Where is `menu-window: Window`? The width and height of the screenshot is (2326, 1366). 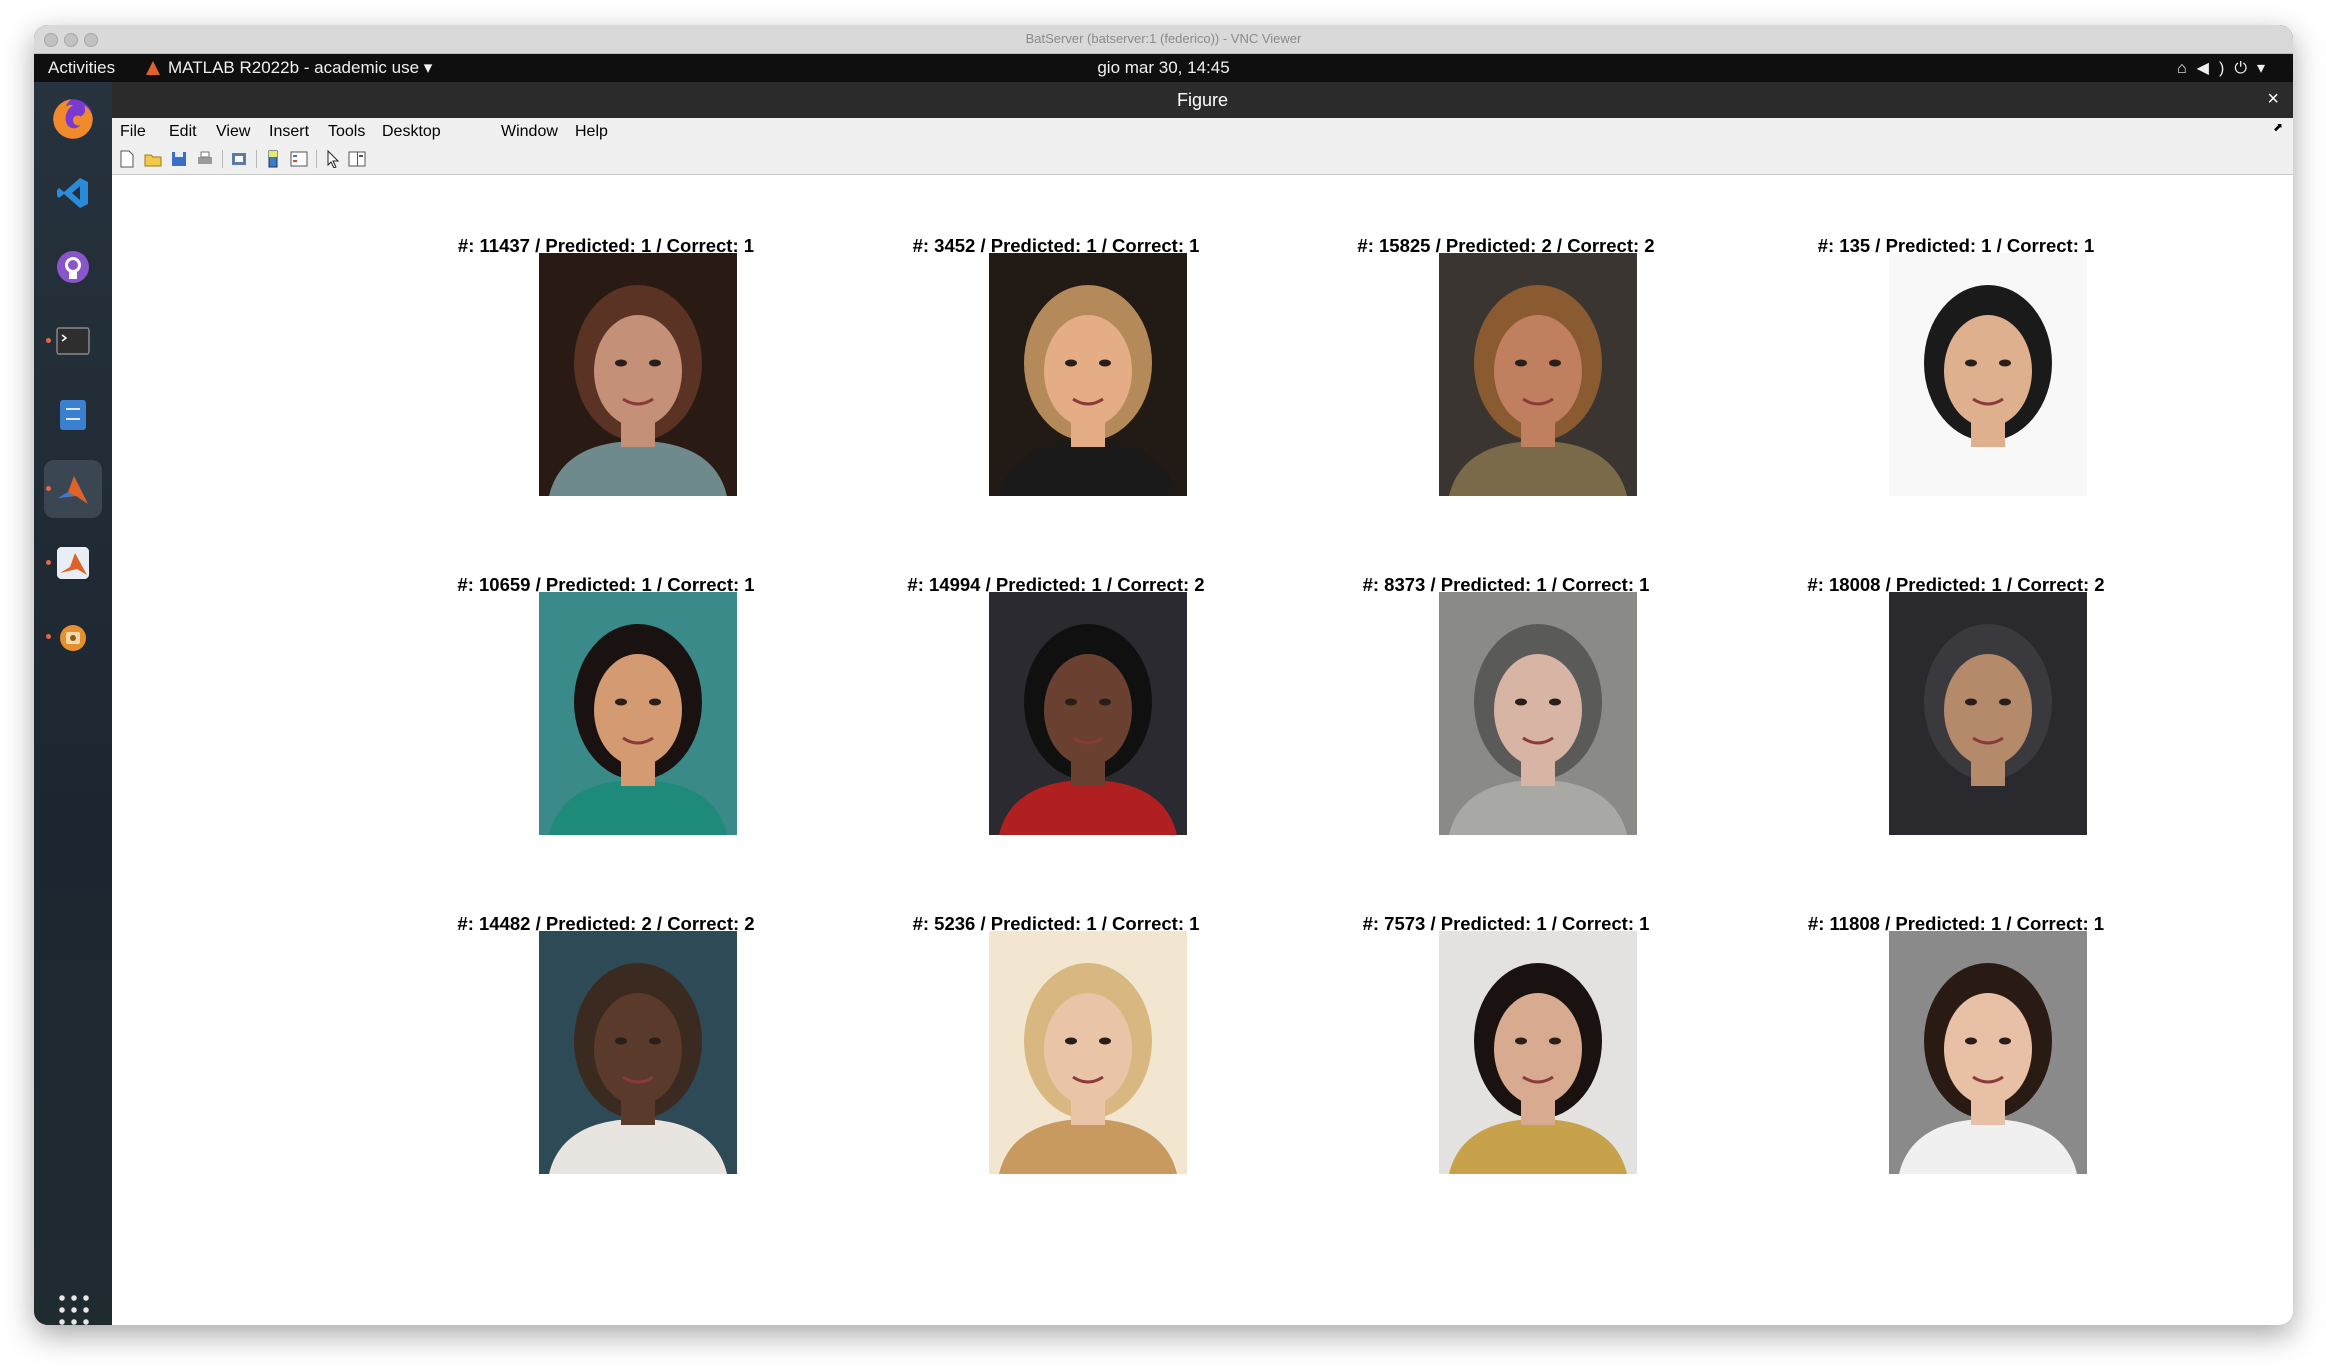 menu-window: Window is located at coordinates (529, 132).